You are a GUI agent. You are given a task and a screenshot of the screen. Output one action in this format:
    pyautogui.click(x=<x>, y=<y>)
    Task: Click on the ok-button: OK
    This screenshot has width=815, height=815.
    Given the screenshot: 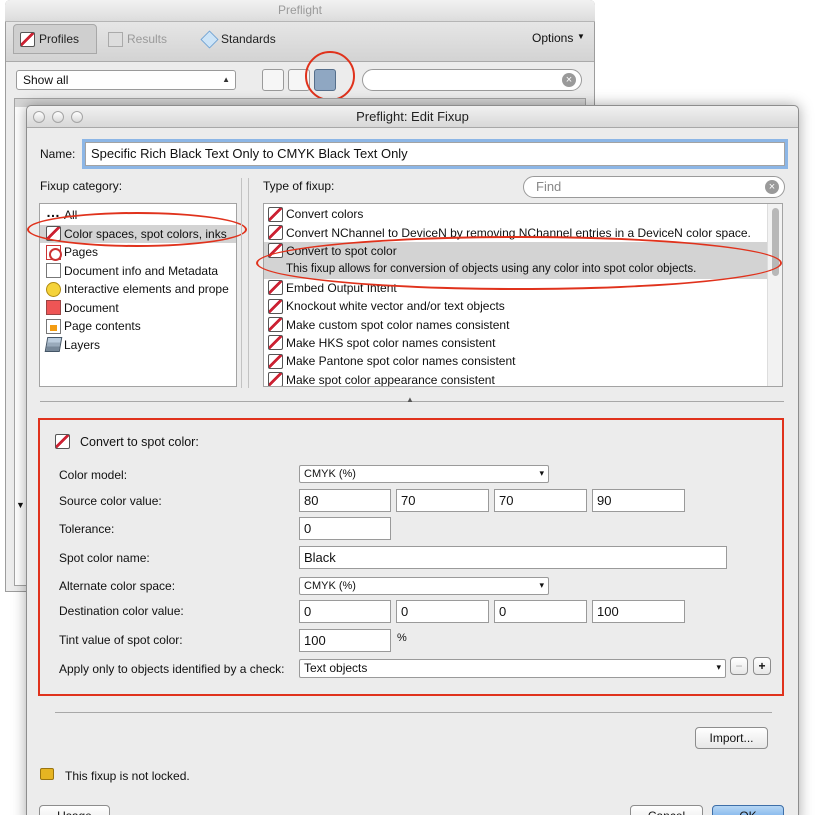 What is the action you would take?
    pyautogui.click(x=748, y=810)
    